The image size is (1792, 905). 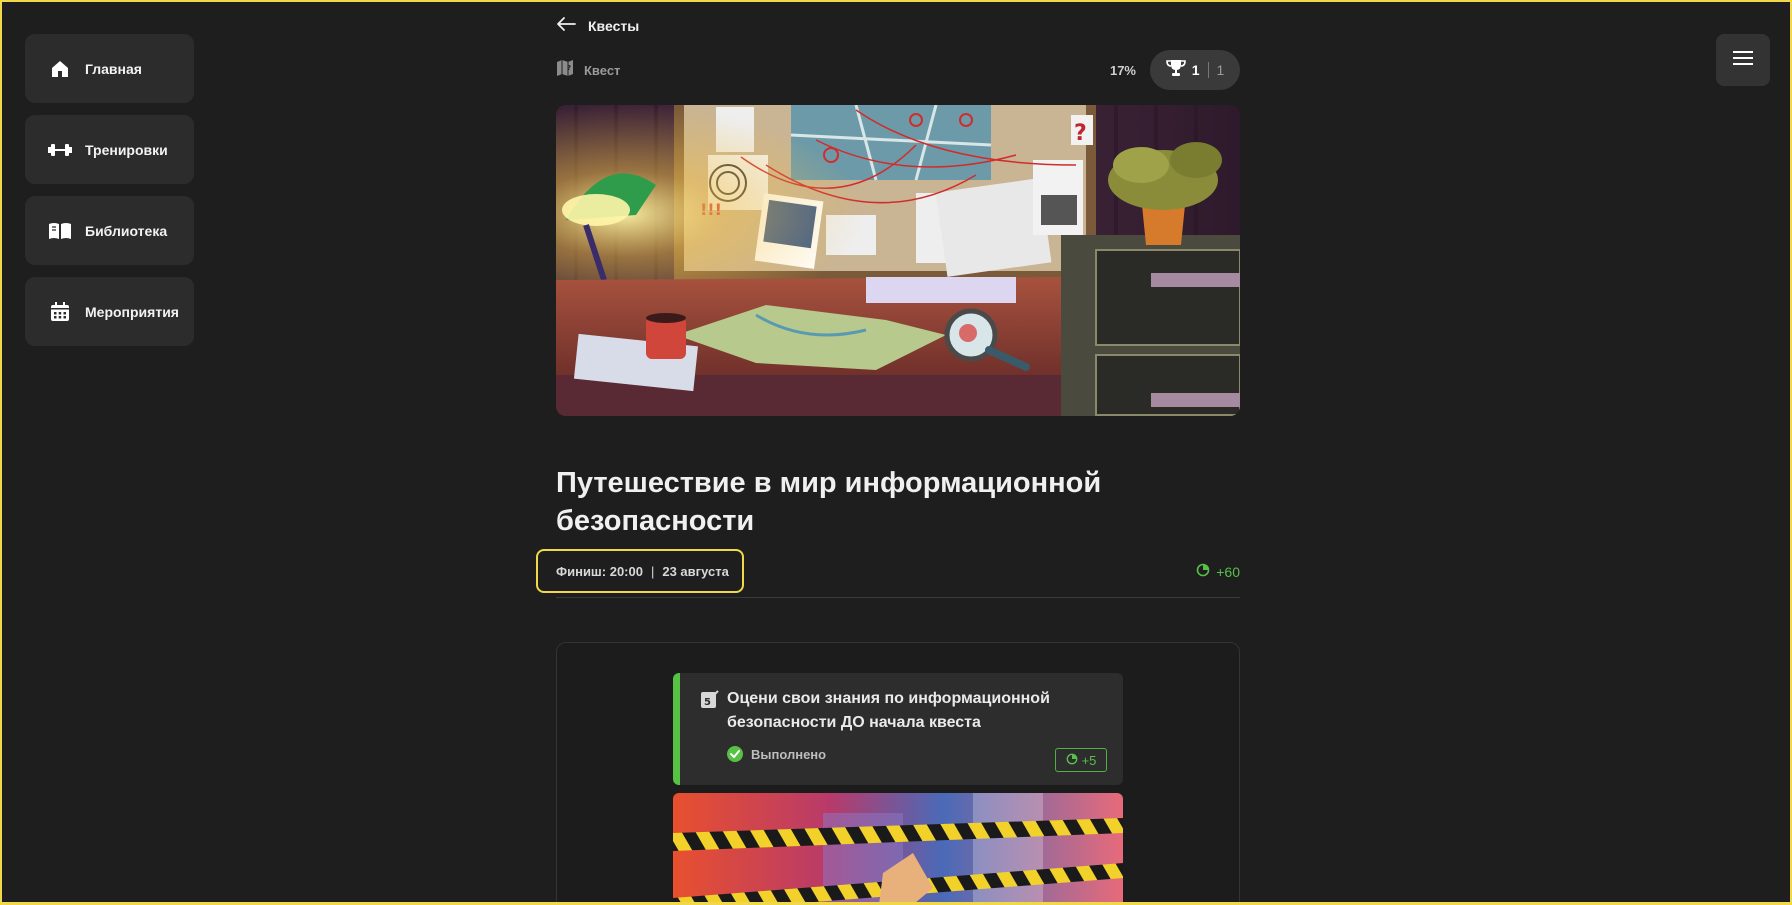 I want to click on task-status-bar, so click(x=676, y=729).